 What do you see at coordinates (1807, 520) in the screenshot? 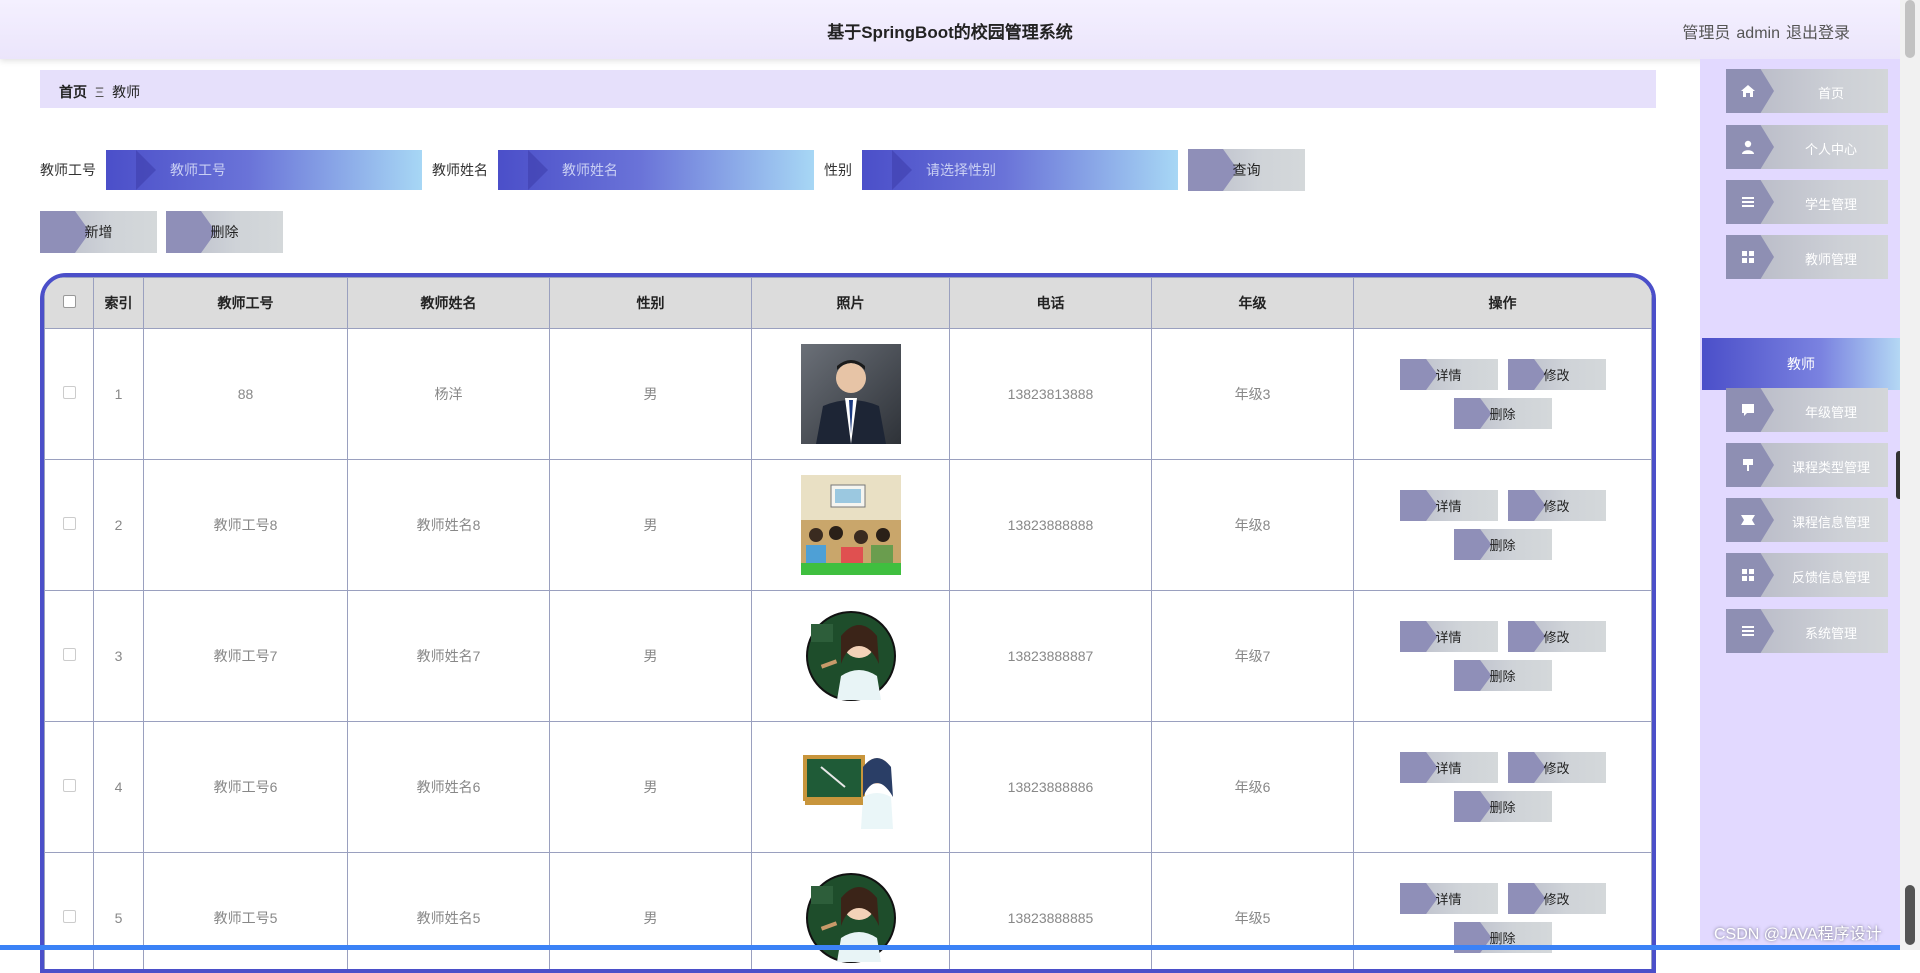
I see `sidebar-item-8: 课程信息管理` at bounding box center [1807, 520].